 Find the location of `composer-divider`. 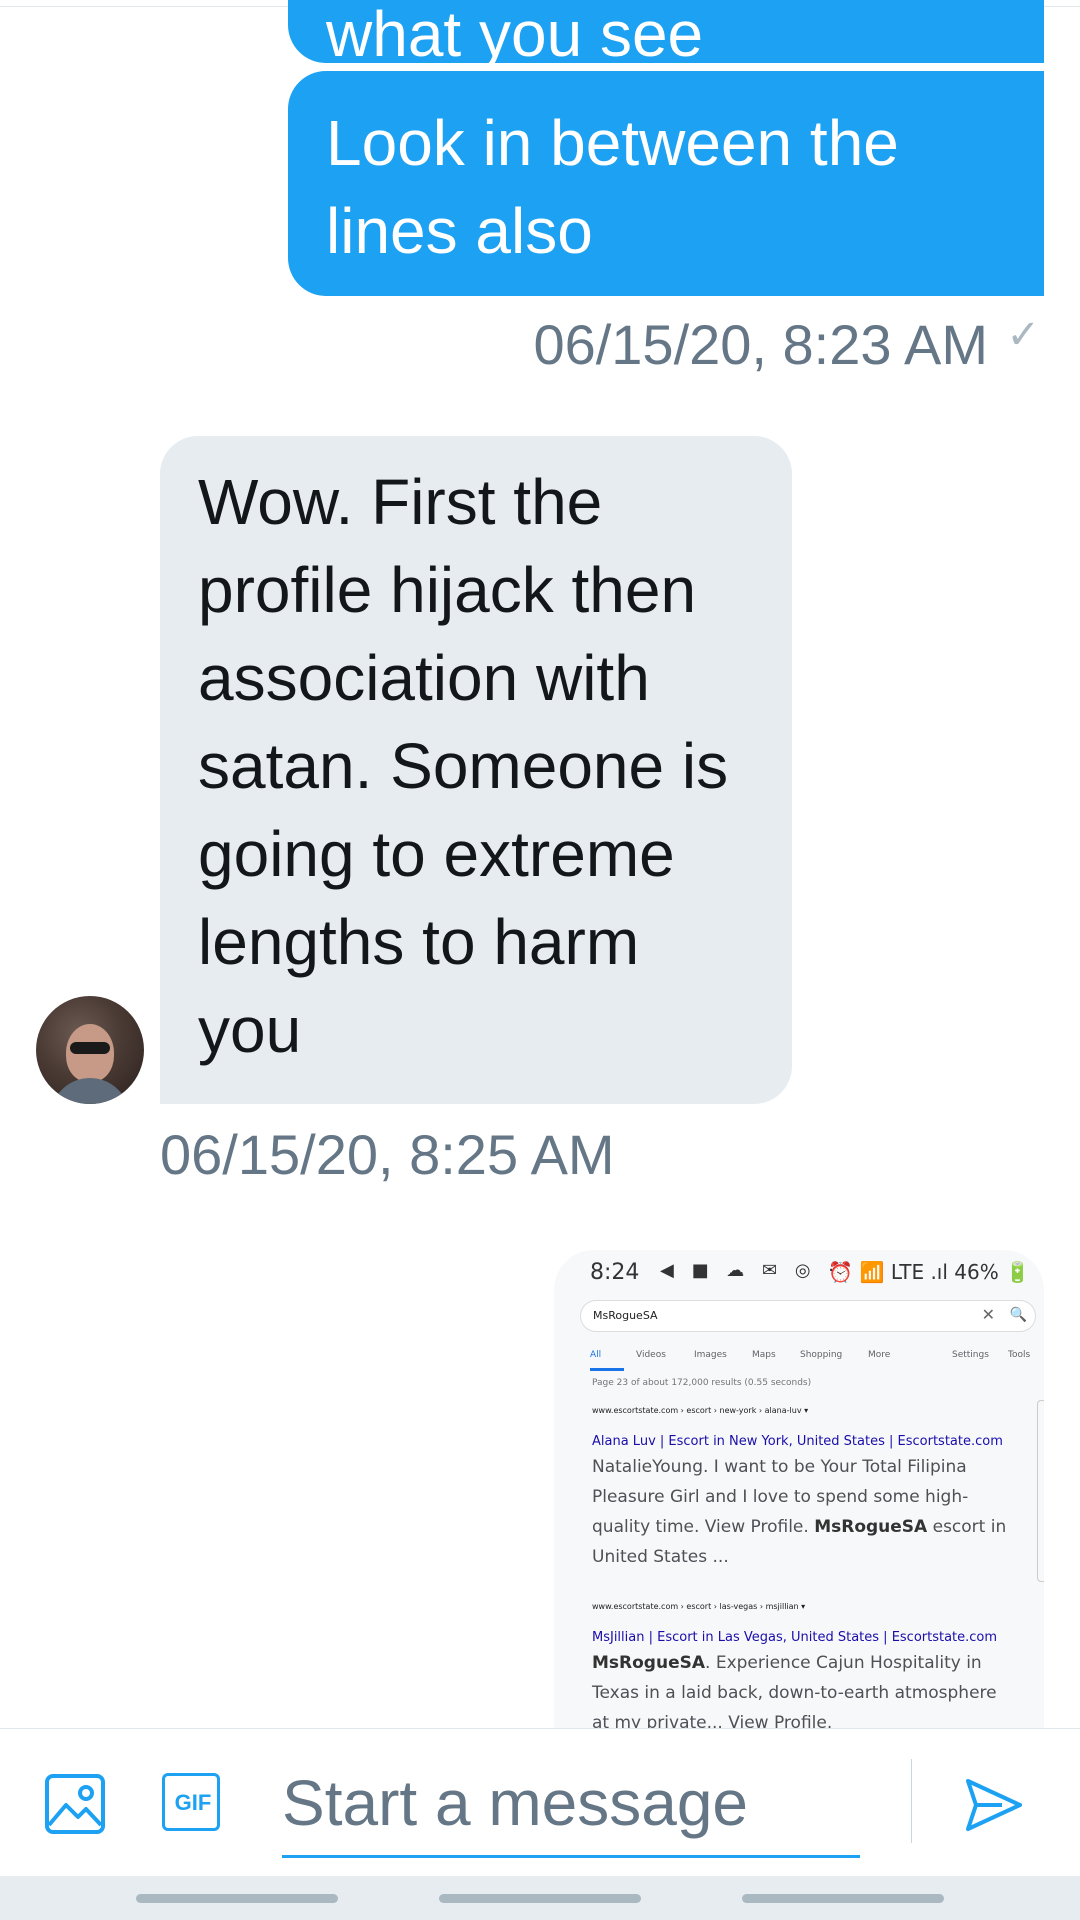

composer-divider is located at coordinates (911, 1801).